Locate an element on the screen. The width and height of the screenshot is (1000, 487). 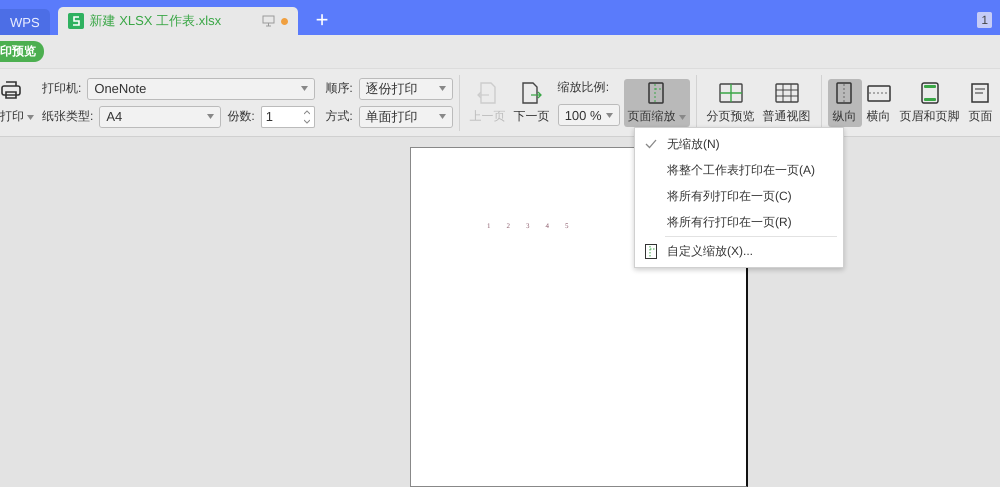
monitor-icon is located at coordinates (268, 21).